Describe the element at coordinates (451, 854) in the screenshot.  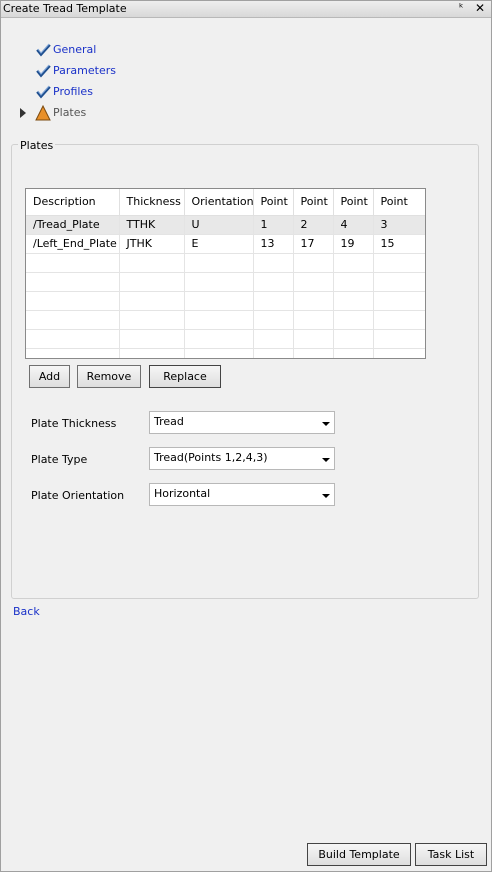
I see `task-list-button: Task List` at that location.